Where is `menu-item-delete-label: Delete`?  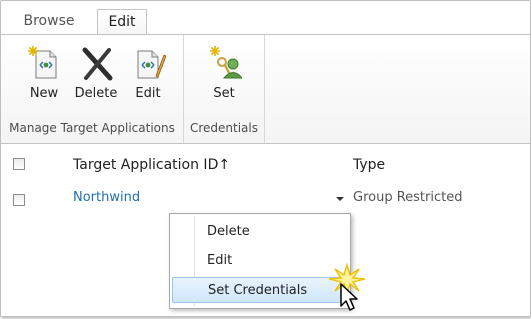 menu-item-delete-label: Delete is located at coordinates (228, 231).